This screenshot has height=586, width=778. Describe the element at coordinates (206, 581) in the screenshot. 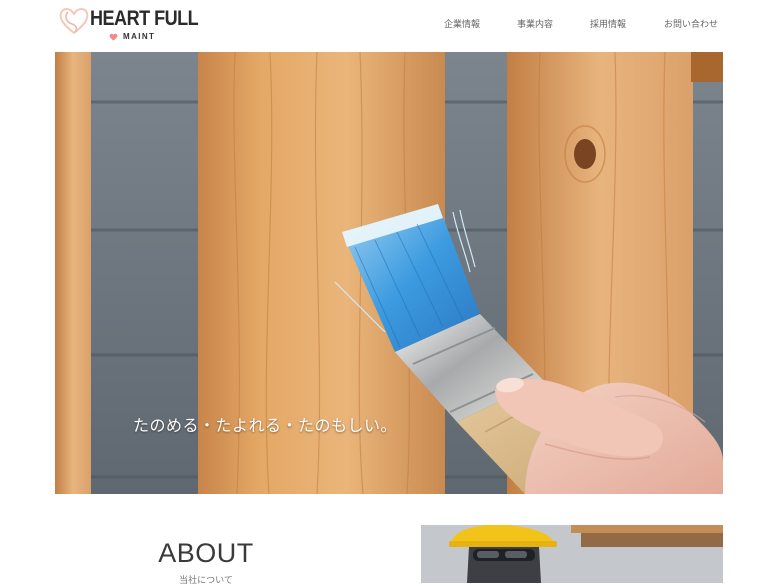

I see `about-subheading: 当社について` at that location.